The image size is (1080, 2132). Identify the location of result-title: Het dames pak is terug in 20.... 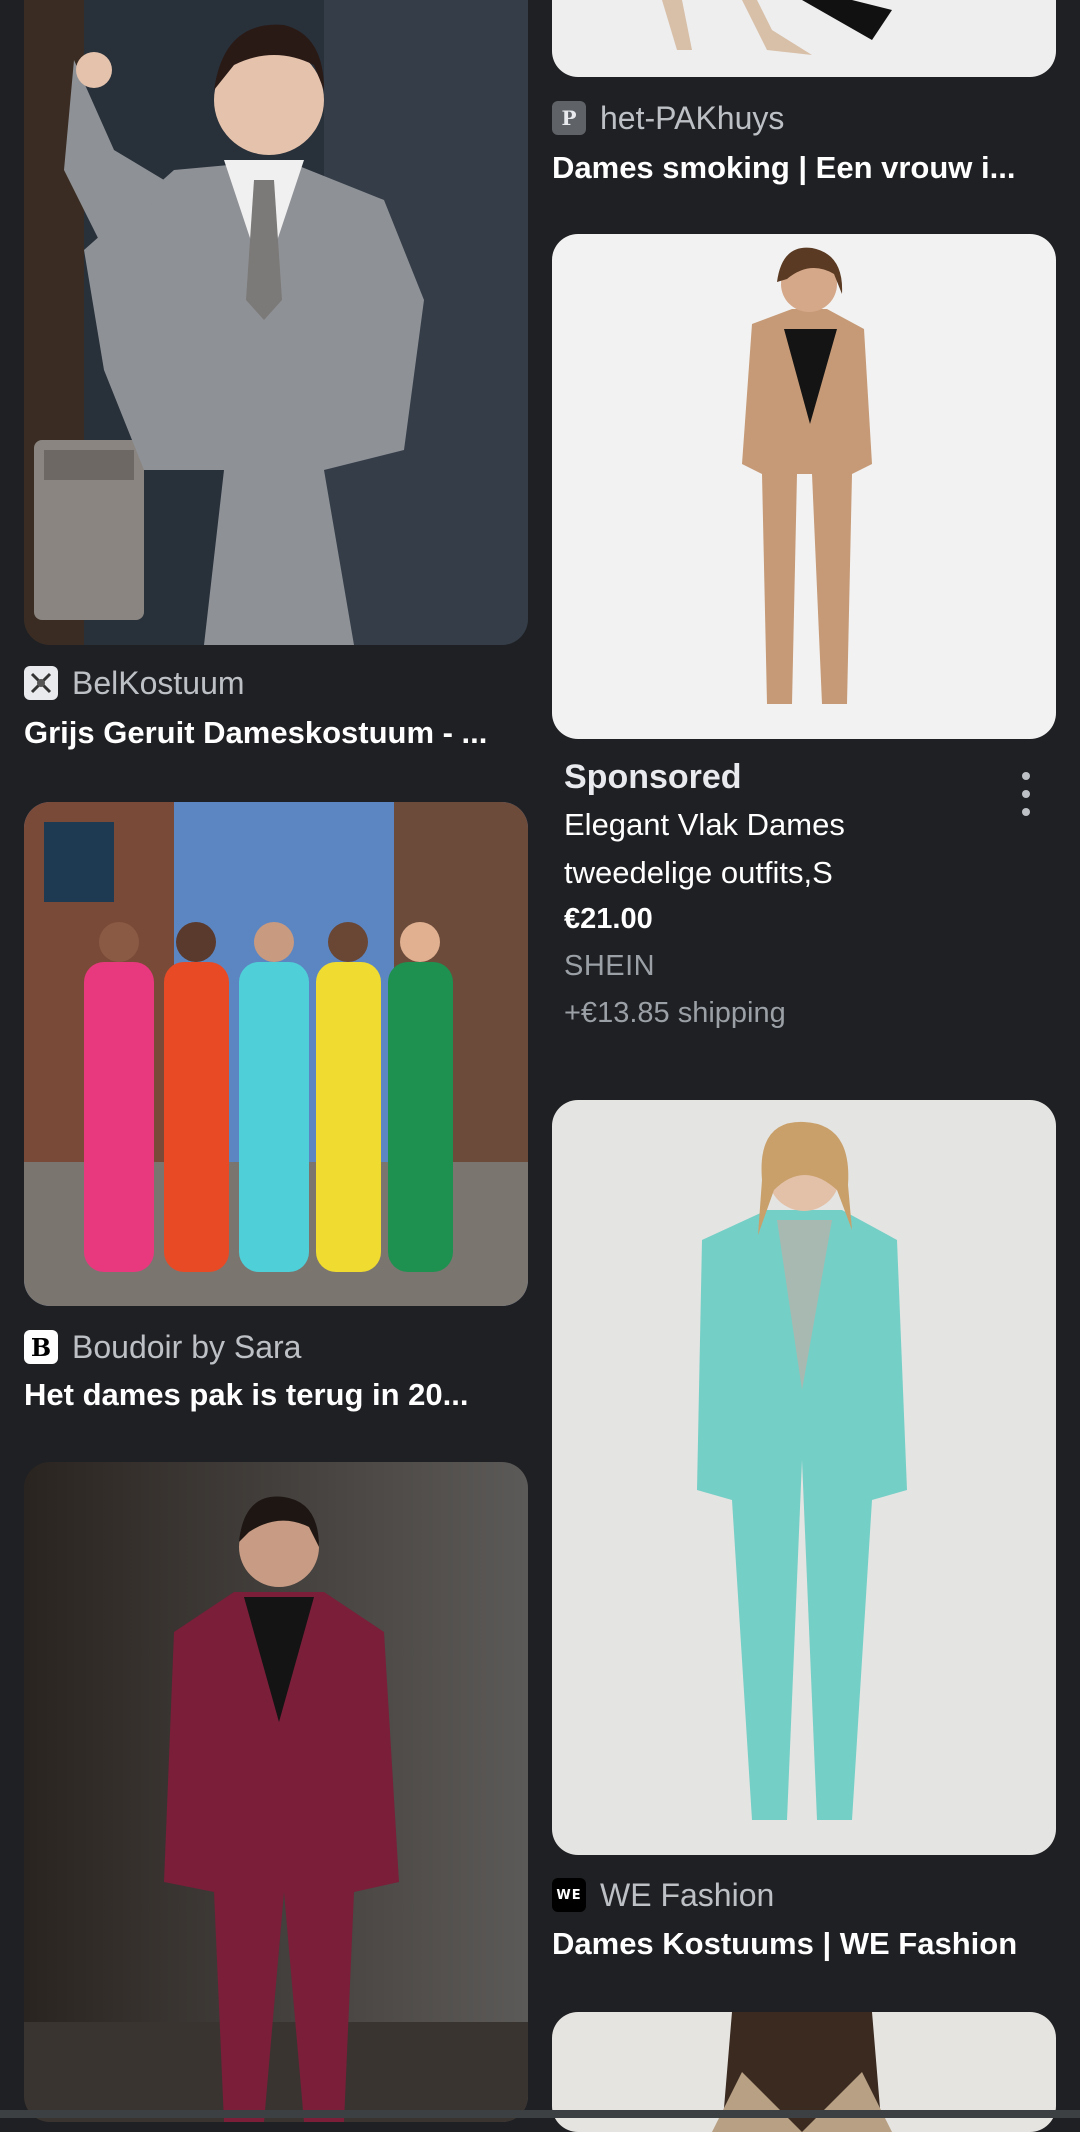
(276, 1395).